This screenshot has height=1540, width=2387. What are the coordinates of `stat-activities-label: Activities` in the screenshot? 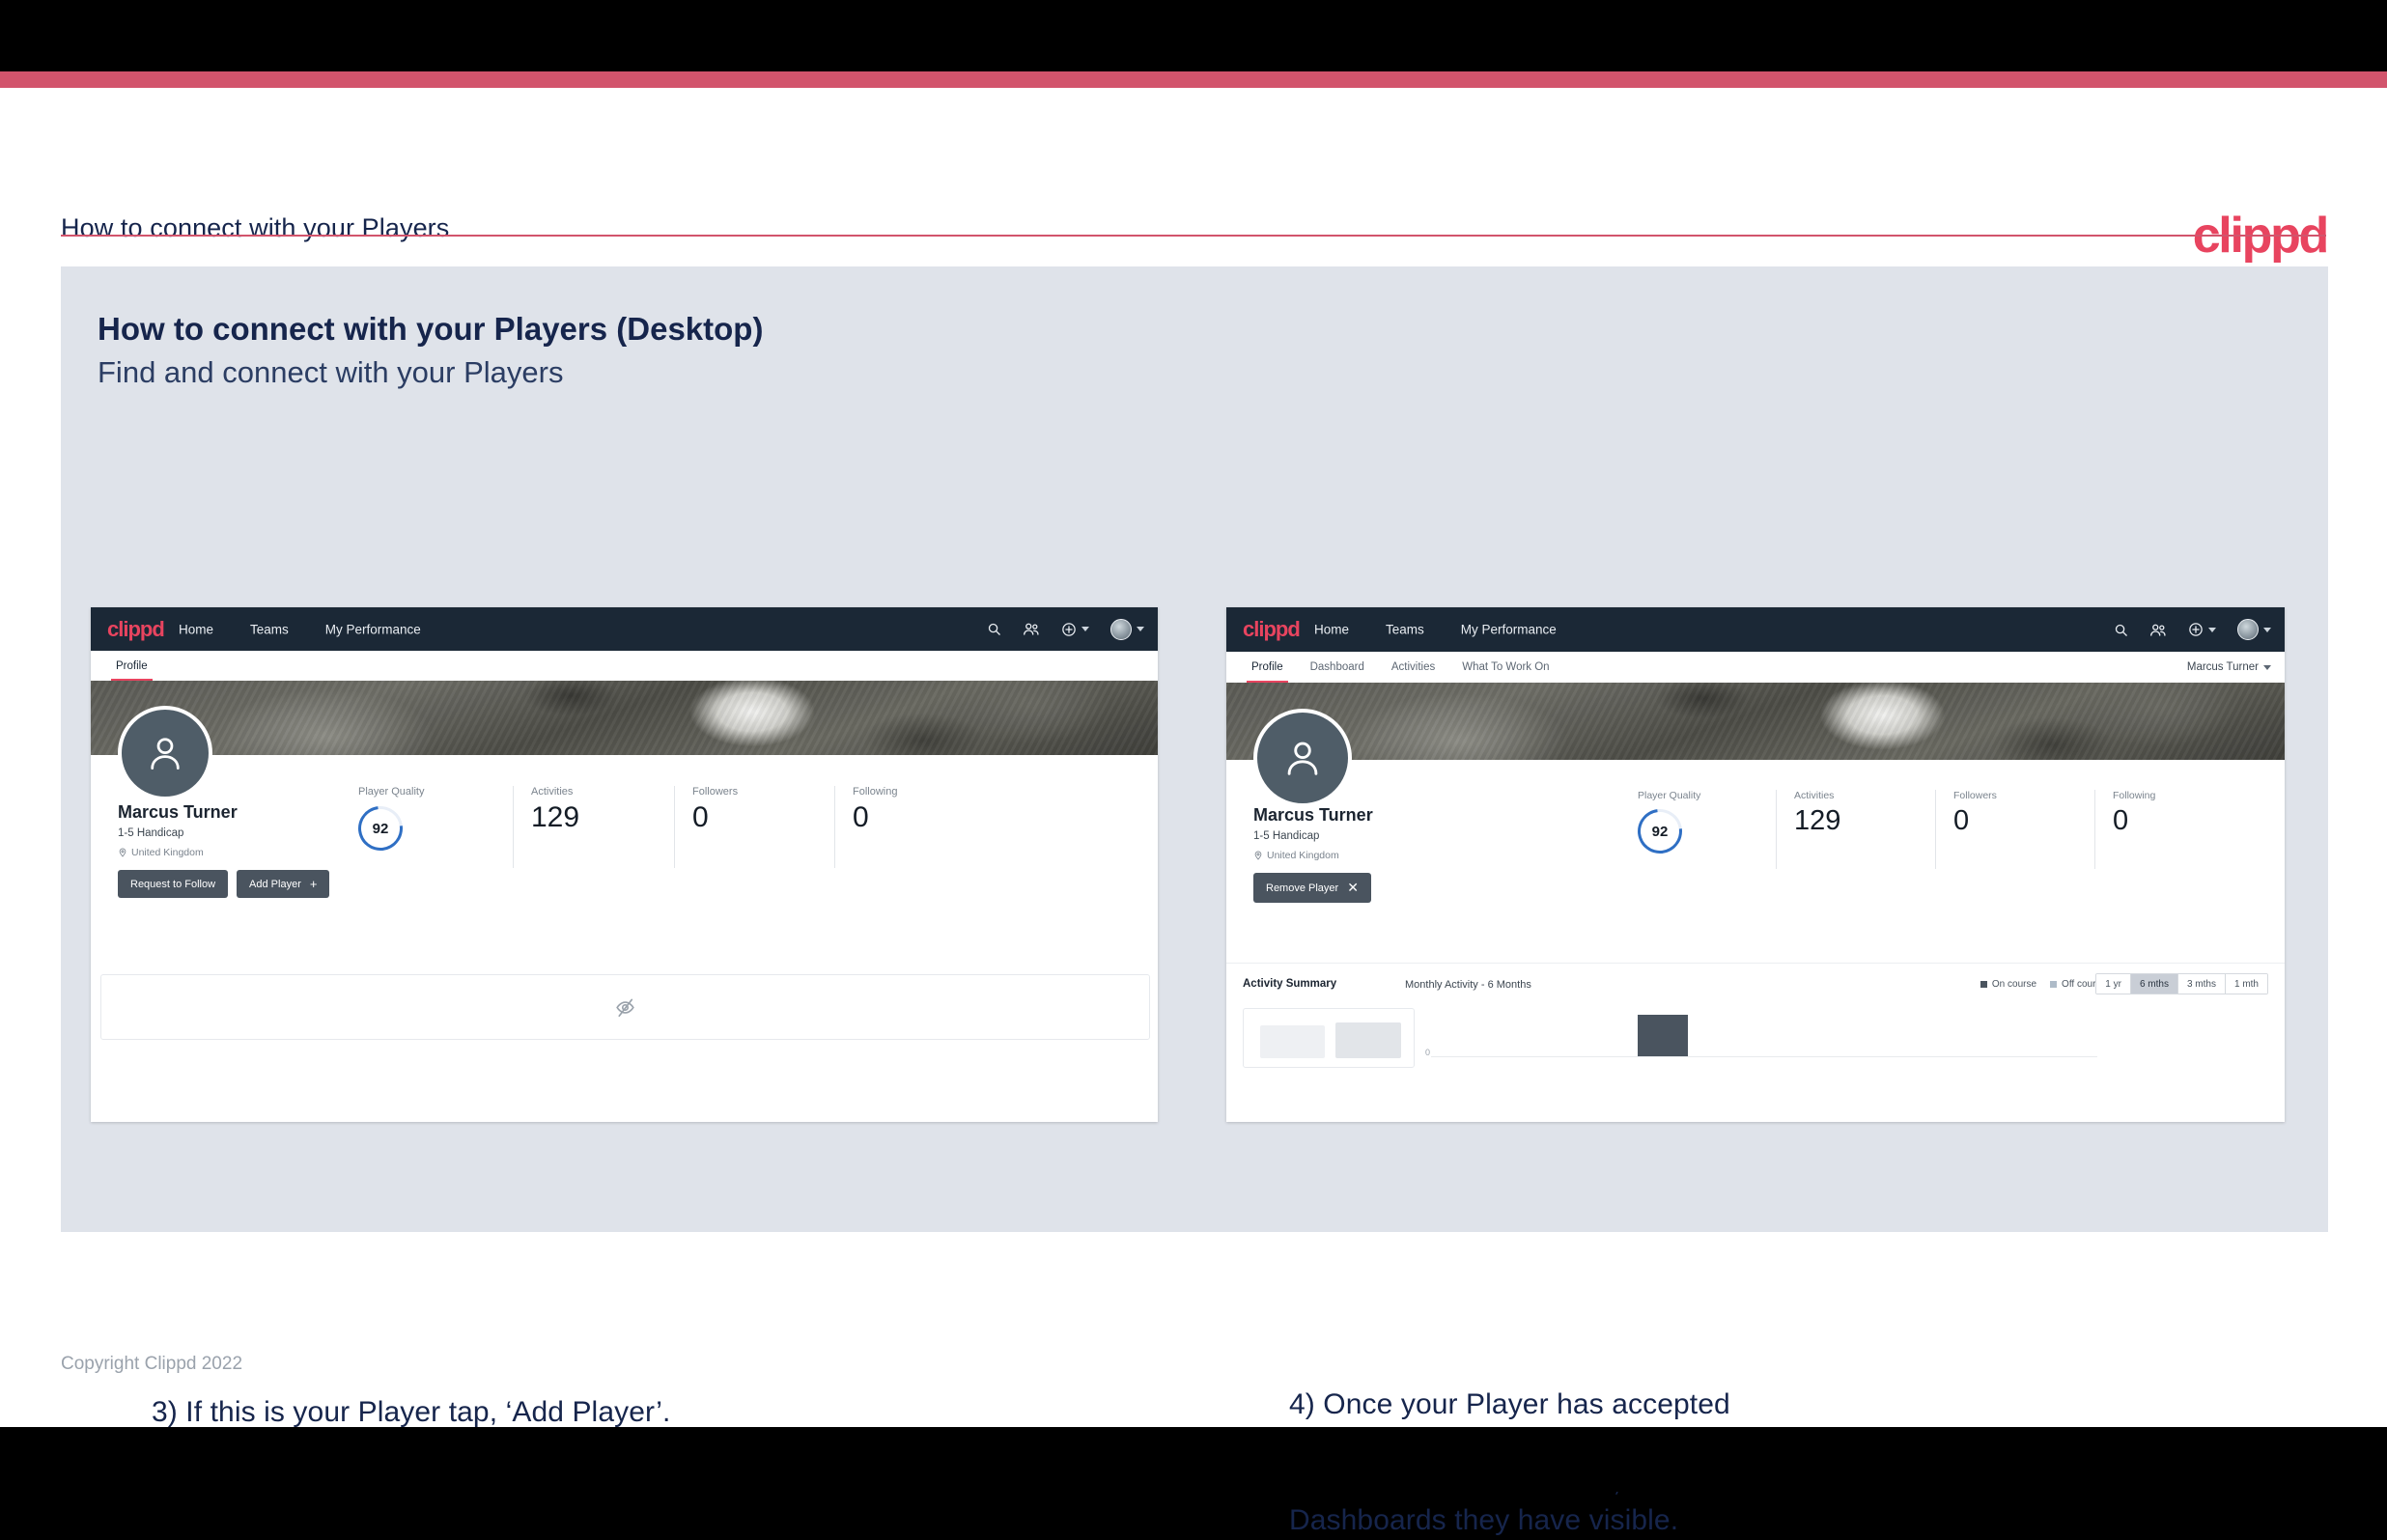 It's located at (1814, 796).